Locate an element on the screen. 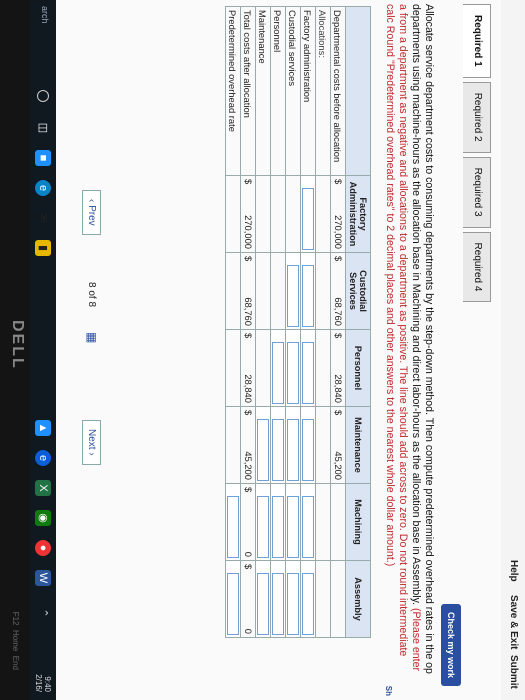 The height and width of the screenshot is (700, 525). cell-before-factory: $270,000 is located at coordinates (338, 214).